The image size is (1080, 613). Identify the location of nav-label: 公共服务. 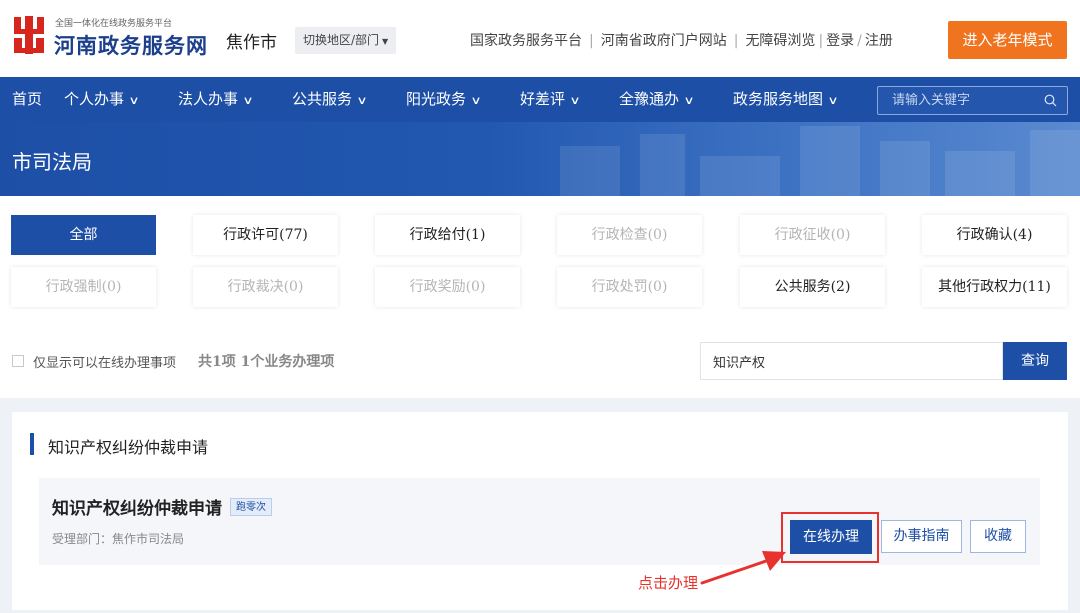
(322, 99).